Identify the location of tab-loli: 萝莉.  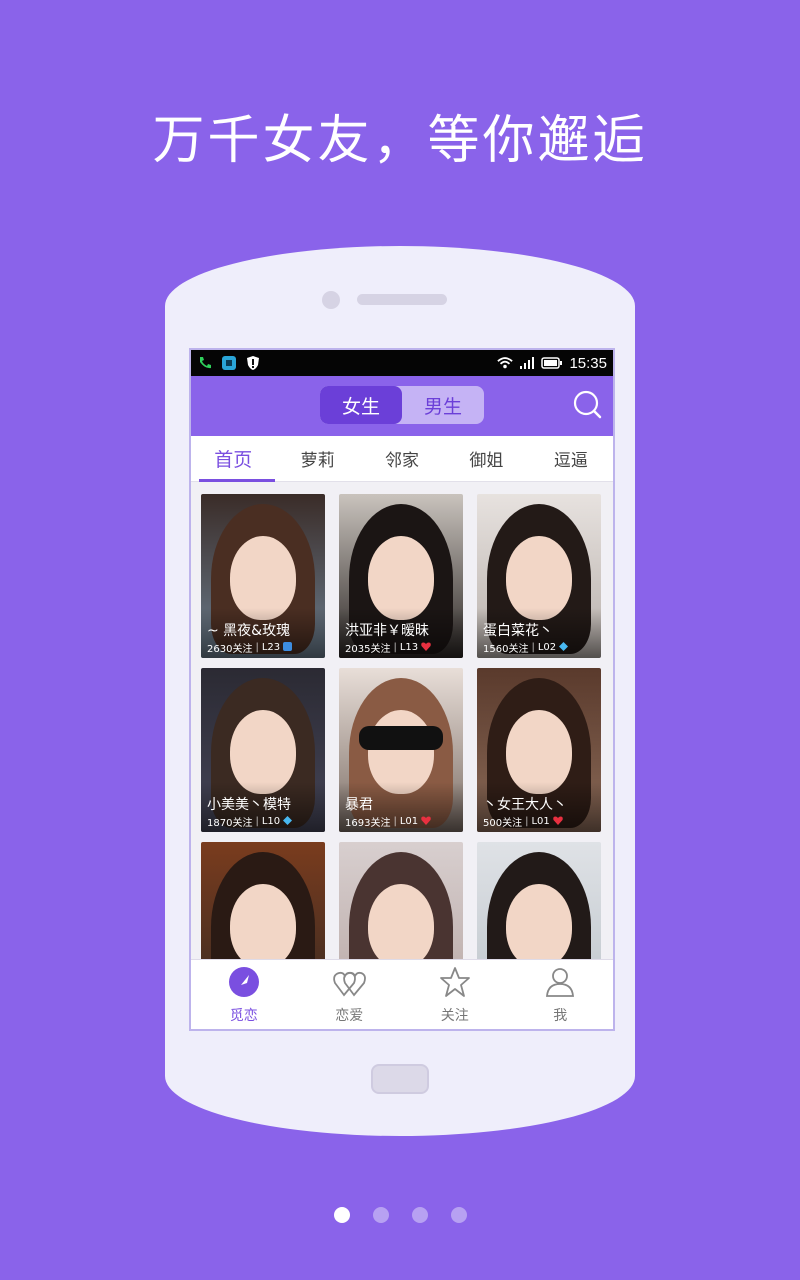
(317, 458).